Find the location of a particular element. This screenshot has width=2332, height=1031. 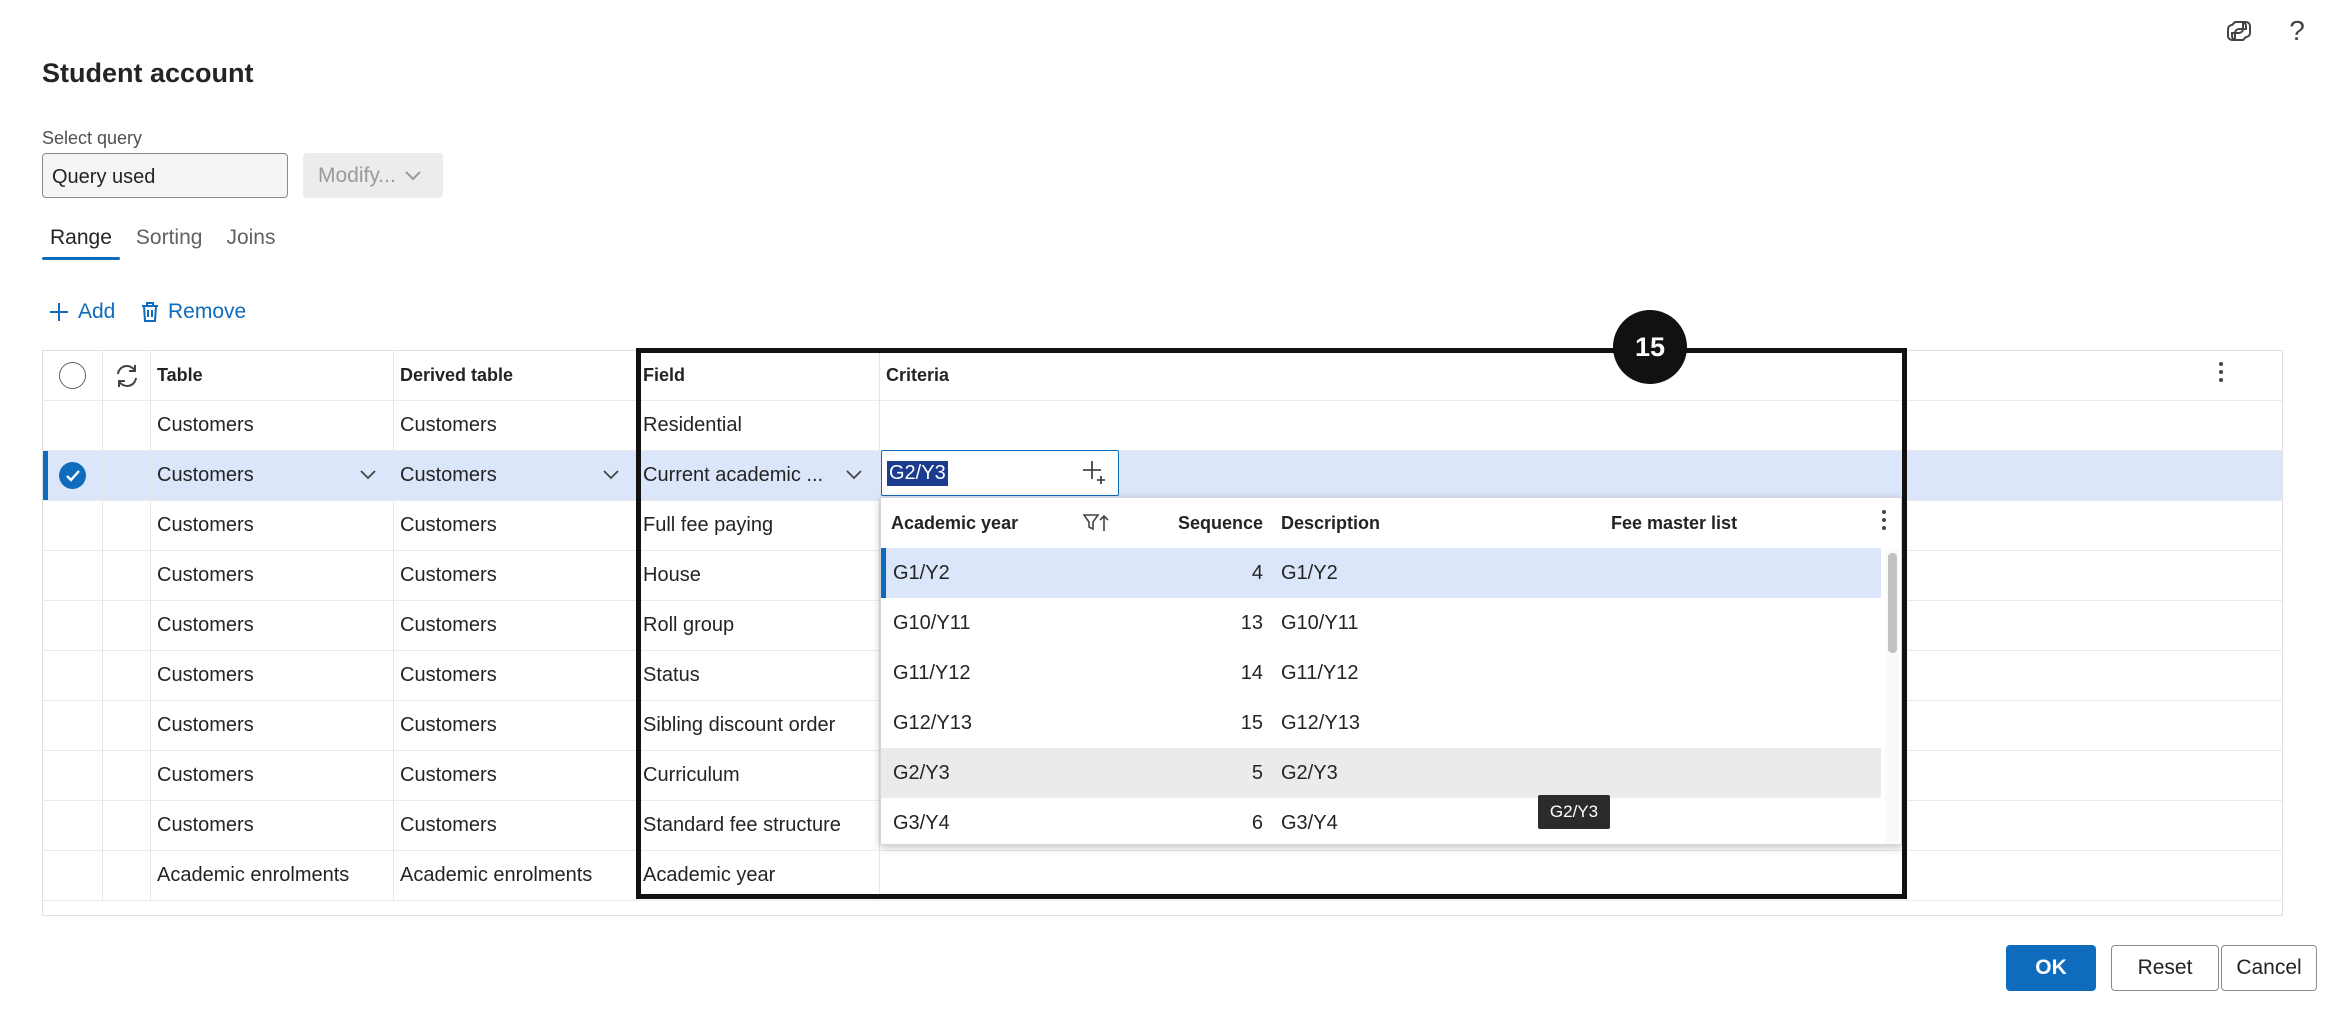

select-query-input: Query used is located at coordinates (165, 175).